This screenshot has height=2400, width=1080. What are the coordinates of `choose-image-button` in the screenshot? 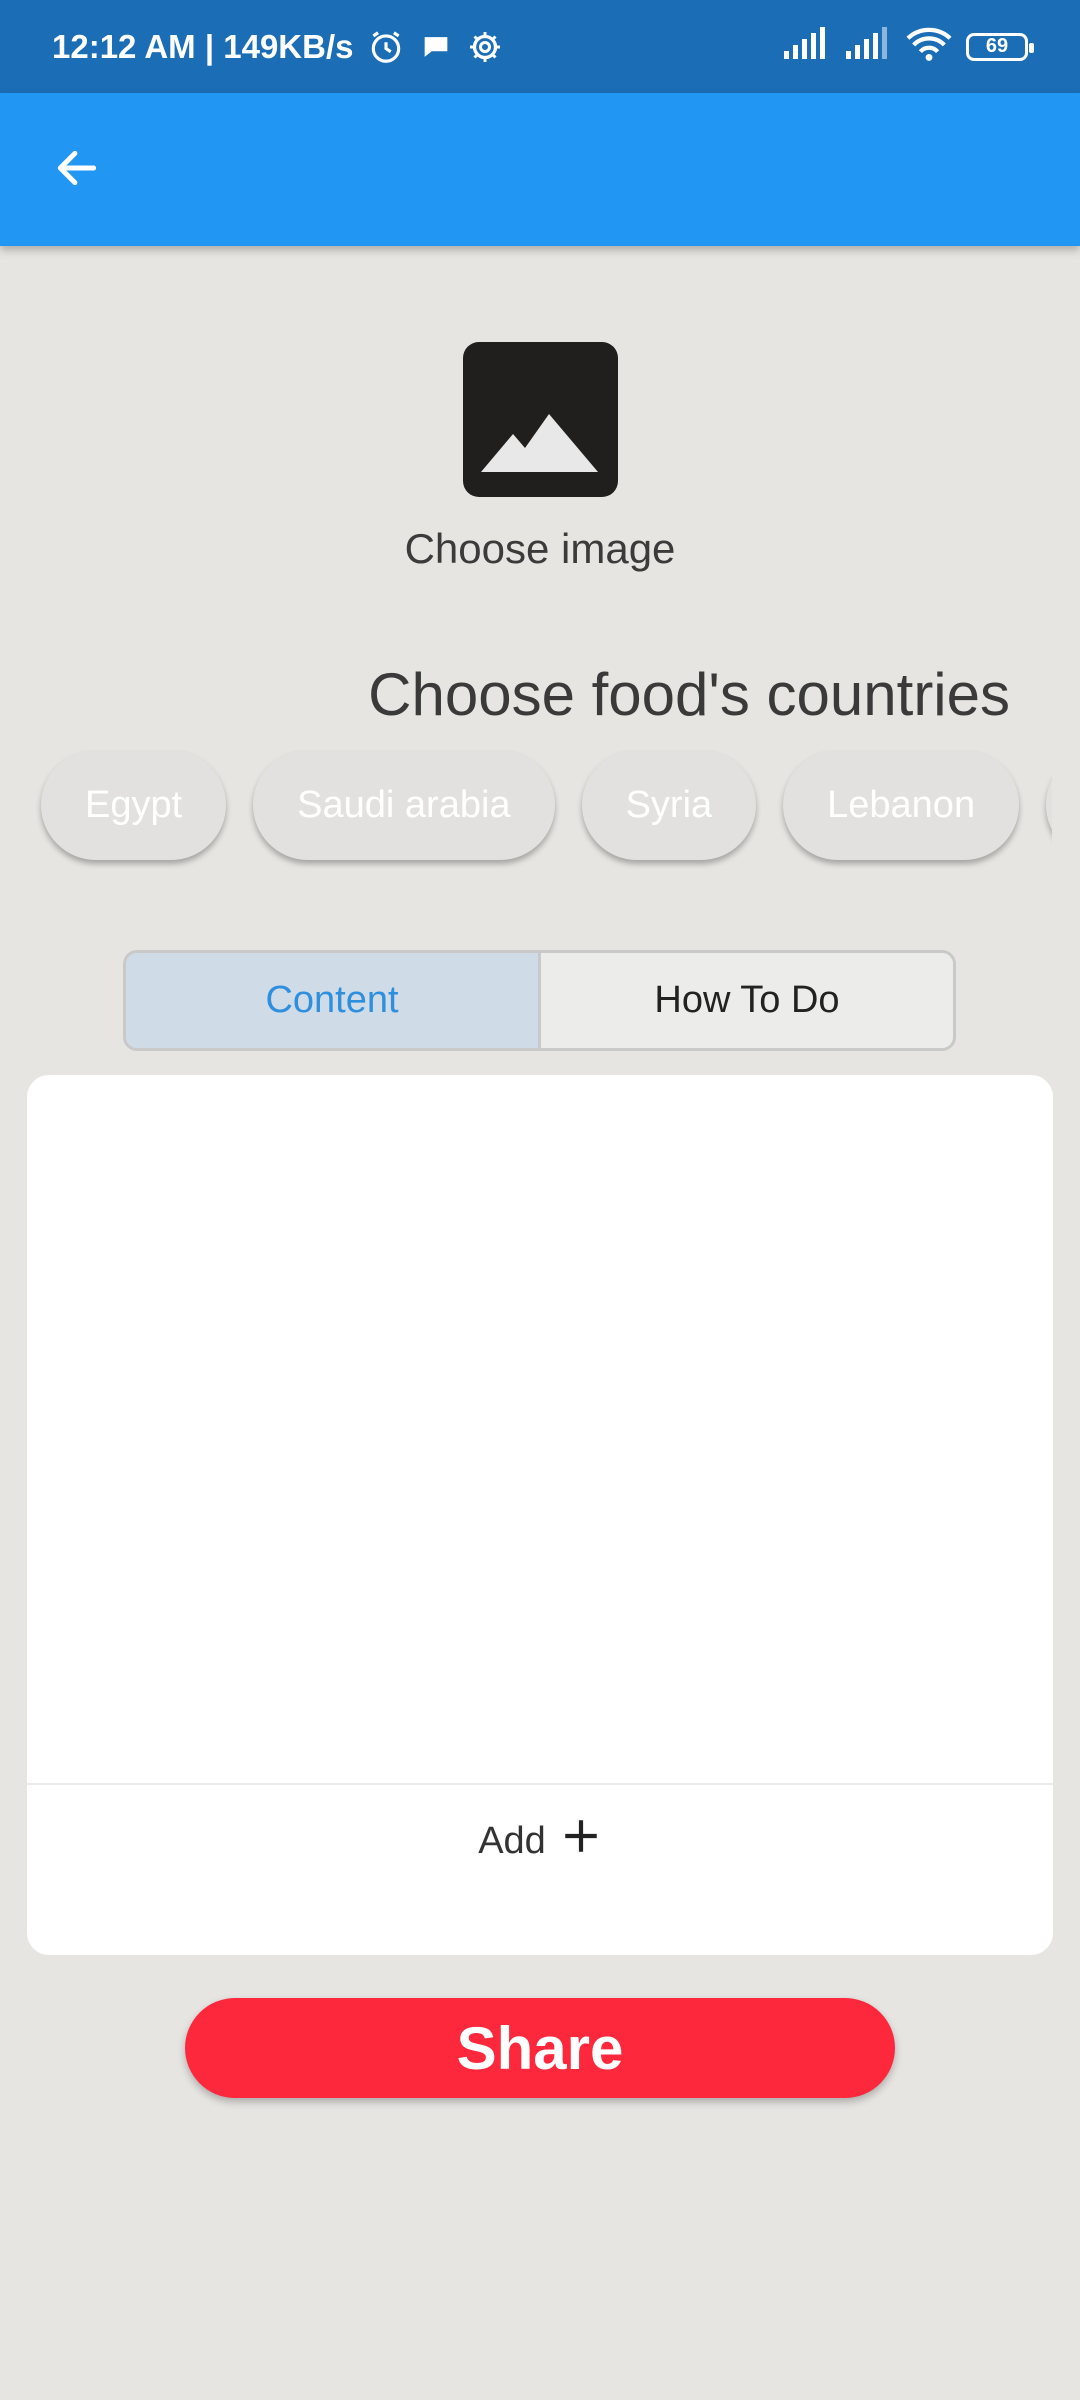 It's located at (540, 419).